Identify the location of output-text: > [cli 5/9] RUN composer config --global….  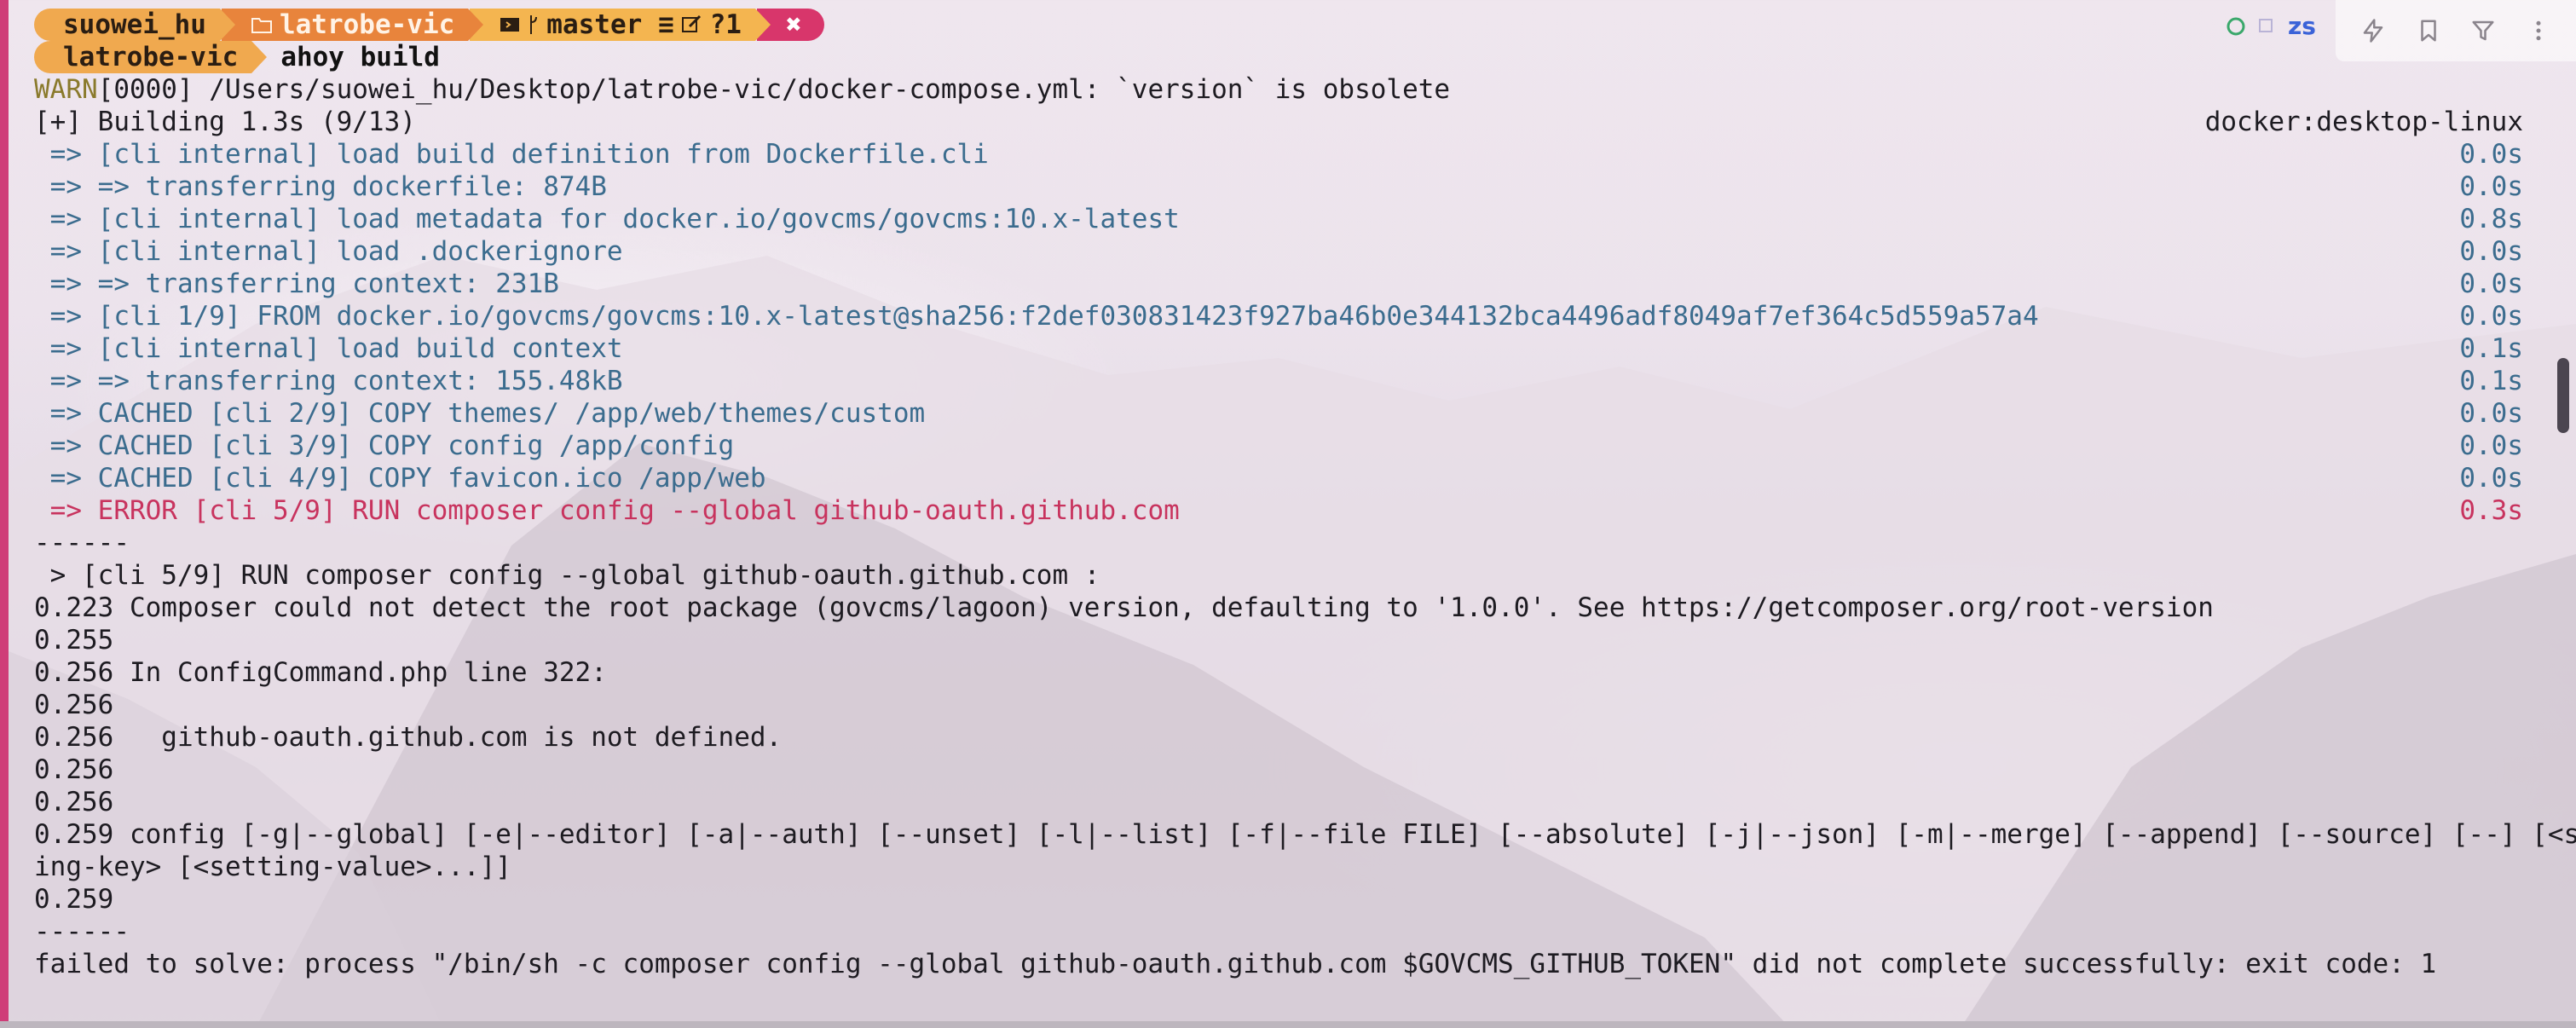
(567, 575).